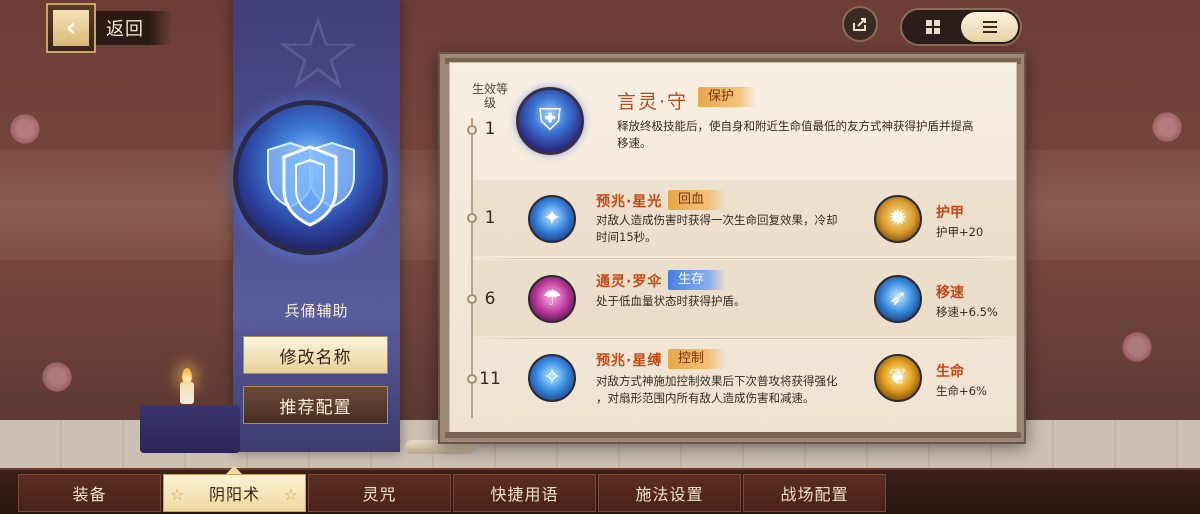  What do you see at coordinates (524, 493) in the screenshot?
I see `tab-quick-chat: 快捷用语` at bounding box center [524, 493].